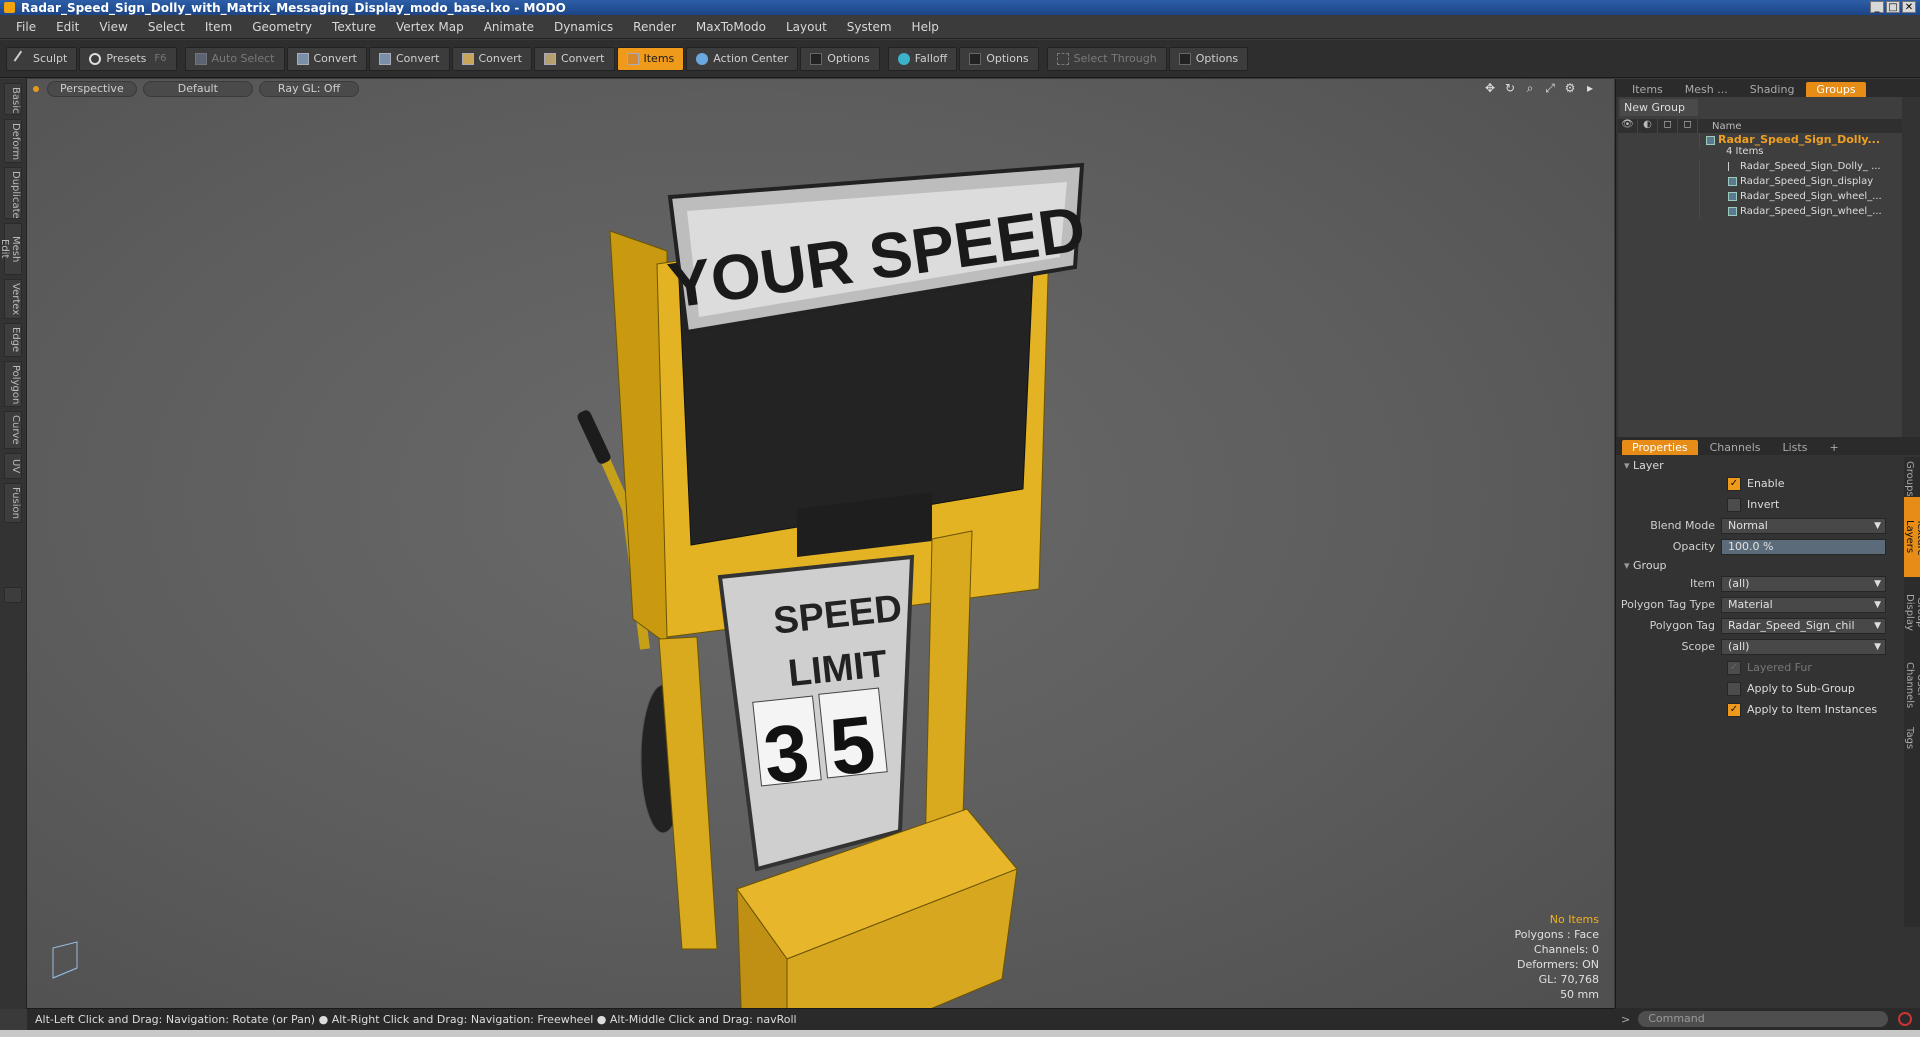 The height and width of the screenshot is (1037, 1920). I want to click on tab-polygon: Polygon, so click(13, 384).